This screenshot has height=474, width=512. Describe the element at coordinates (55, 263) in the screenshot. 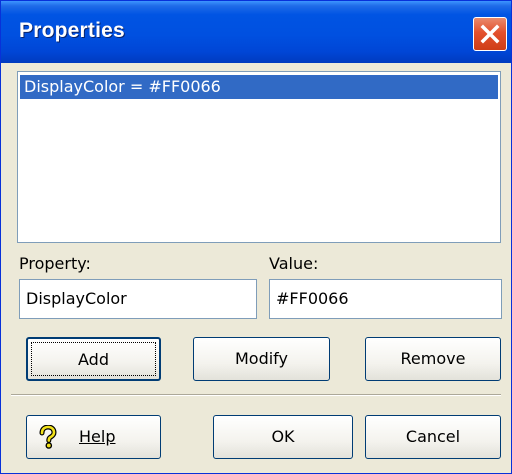

I see `property-label: Property:` at that location.